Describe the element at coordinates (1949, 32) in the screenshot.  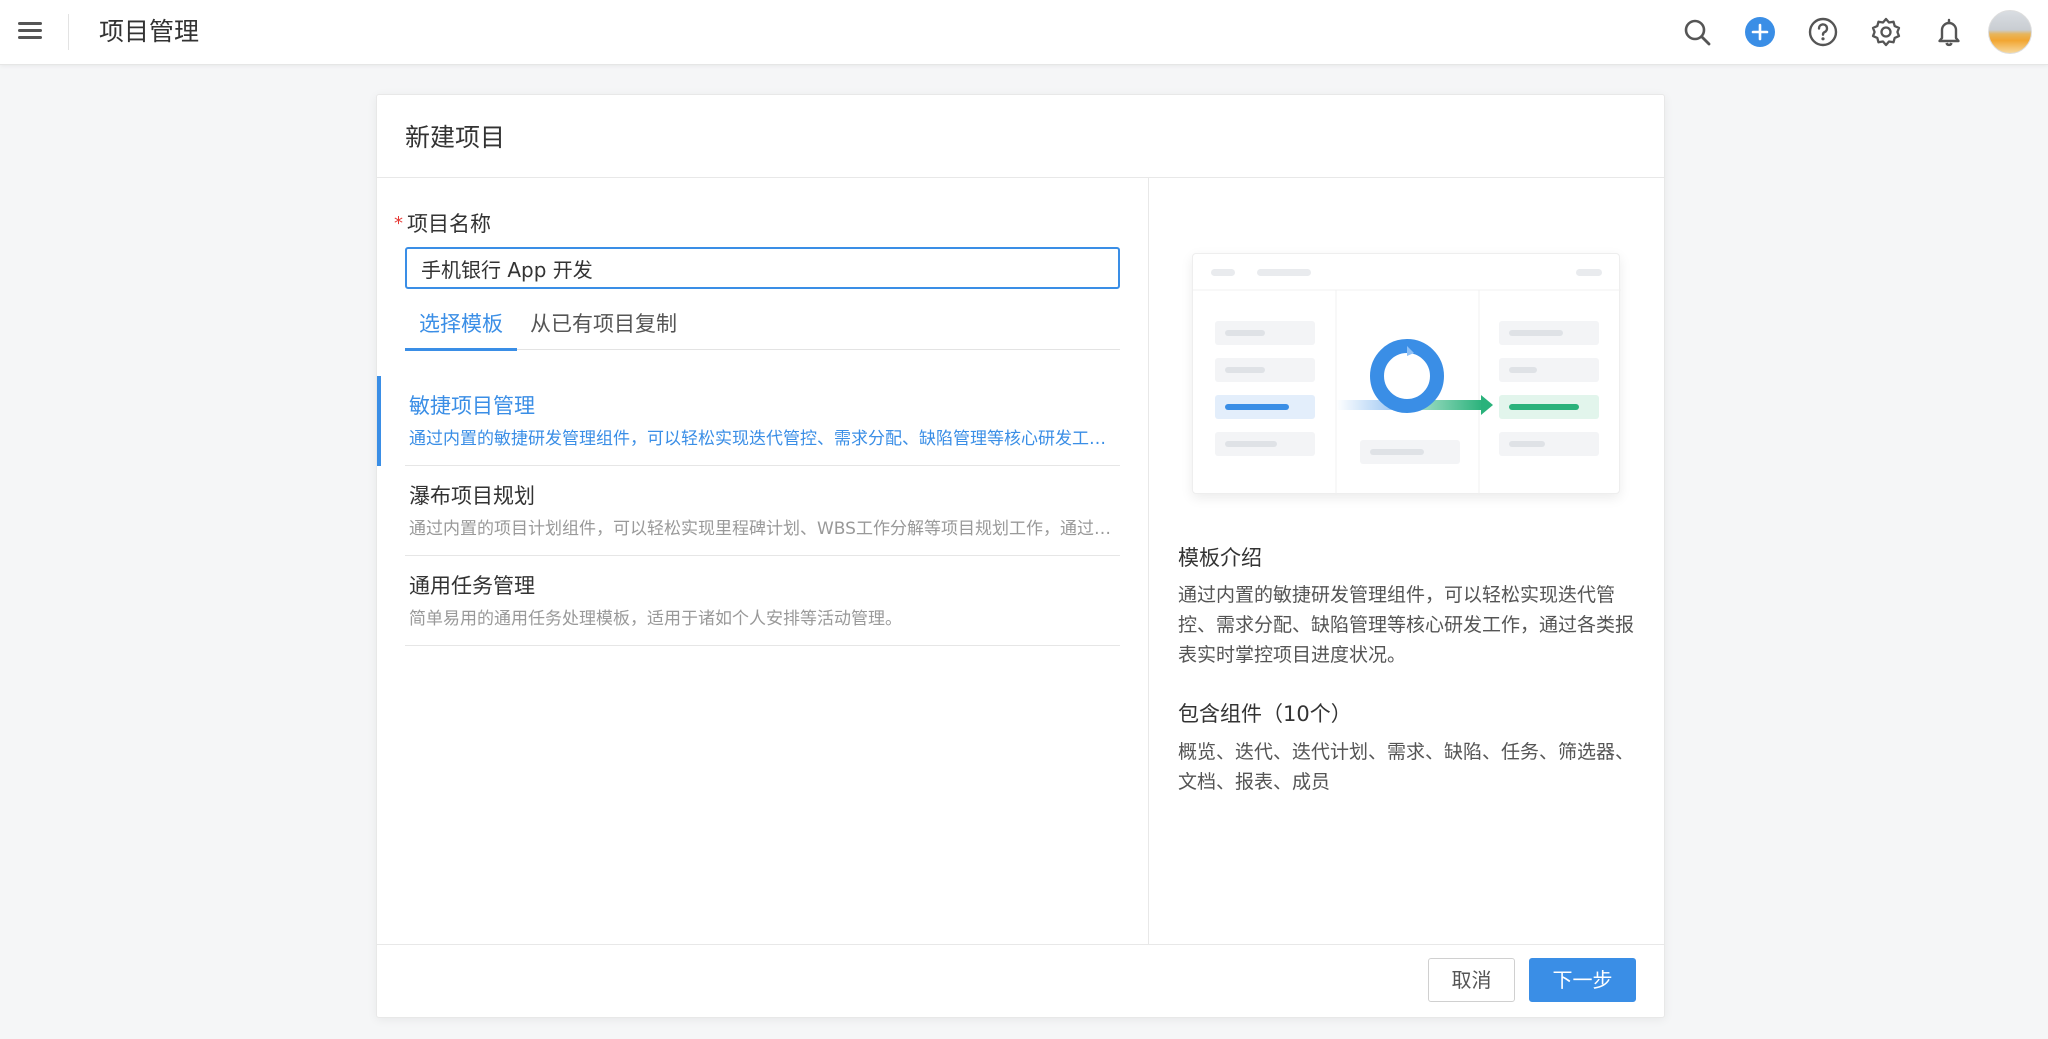
I see `bell-icon` at that location.